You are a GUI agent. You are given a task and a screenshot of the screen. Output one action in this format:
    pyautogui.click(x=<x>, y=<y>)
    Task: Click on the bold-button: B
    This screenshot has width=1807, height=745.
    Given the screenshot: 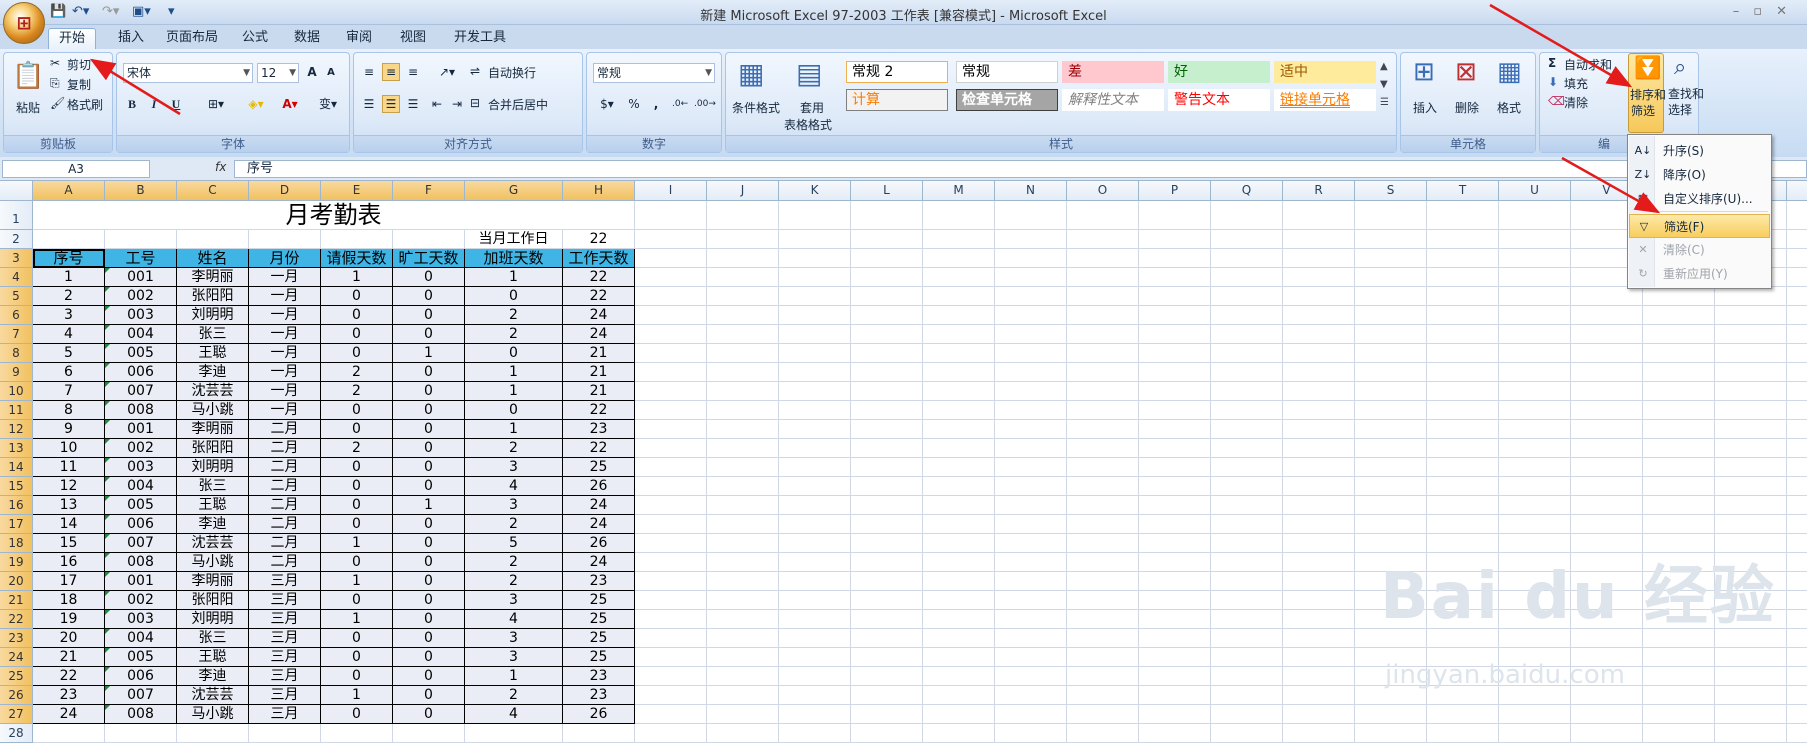 What is the action you would take?
    pyautogui.click(x=132, y=104)
    